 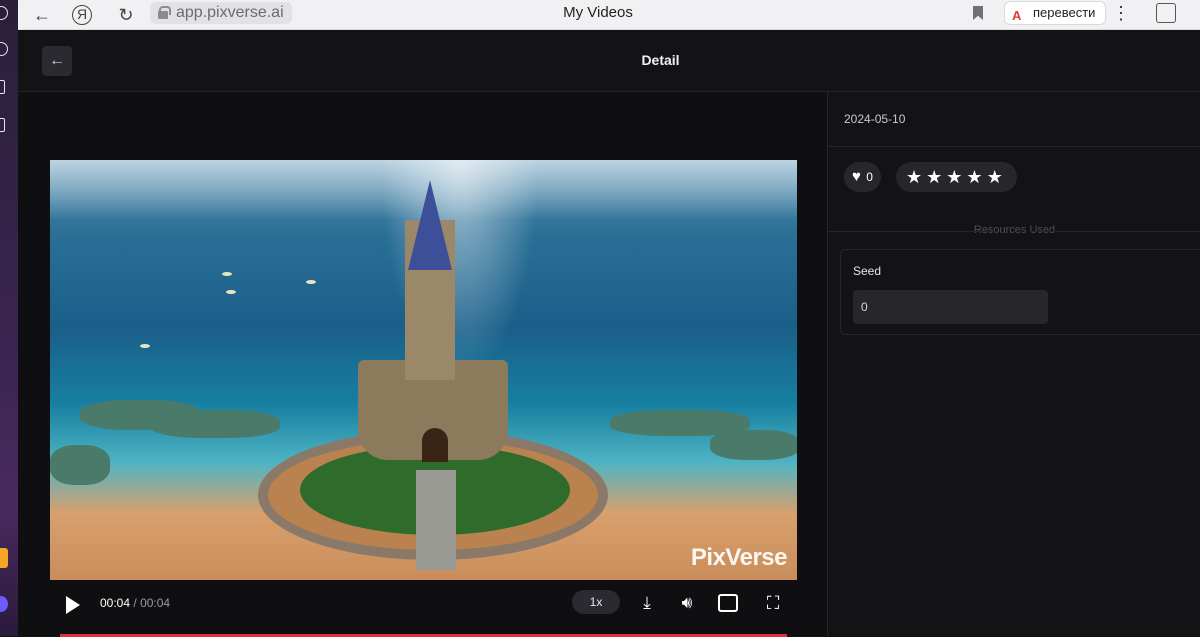 What do you see at coordinates (155, 603) in the screenshot?
I see `duration: 00:04` at bounding box center [155, 603].